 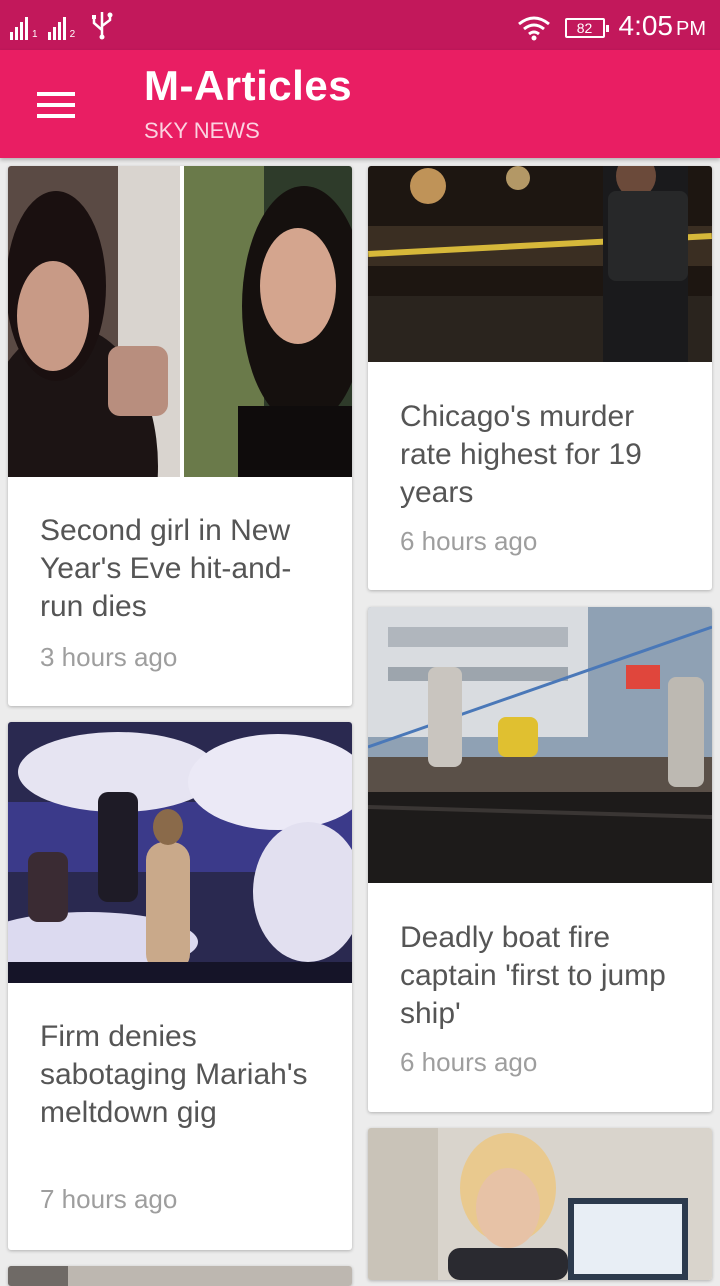 What do you see at coordinates (646, 25) in the screenshot?
I see `clock-time: 4:05` at bounding box center [646, 25].